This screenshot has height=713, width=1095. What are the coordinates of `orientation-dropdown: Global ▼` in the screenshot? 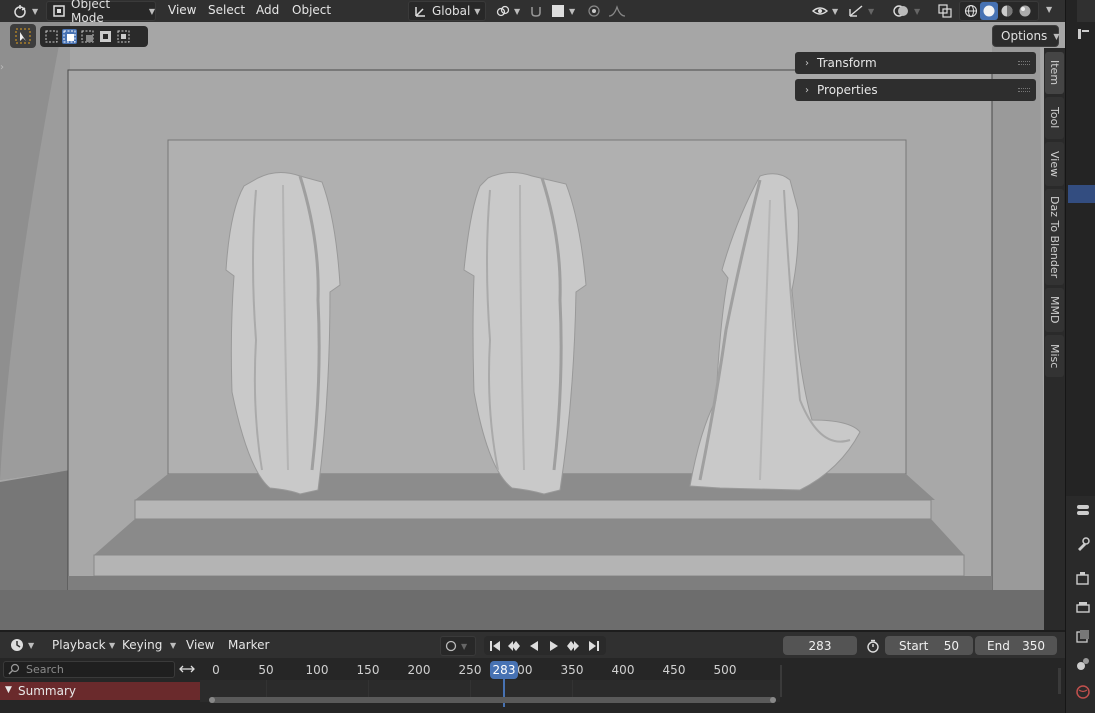 It's located at (447, 11).